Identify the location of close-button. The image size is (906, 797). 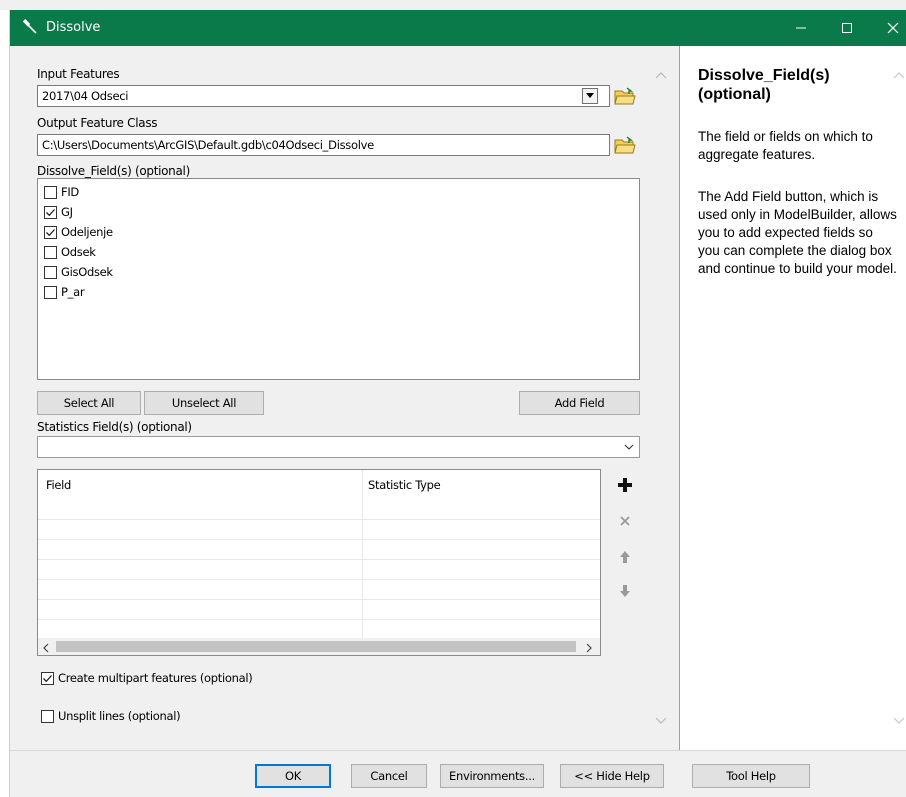
(888, 28).